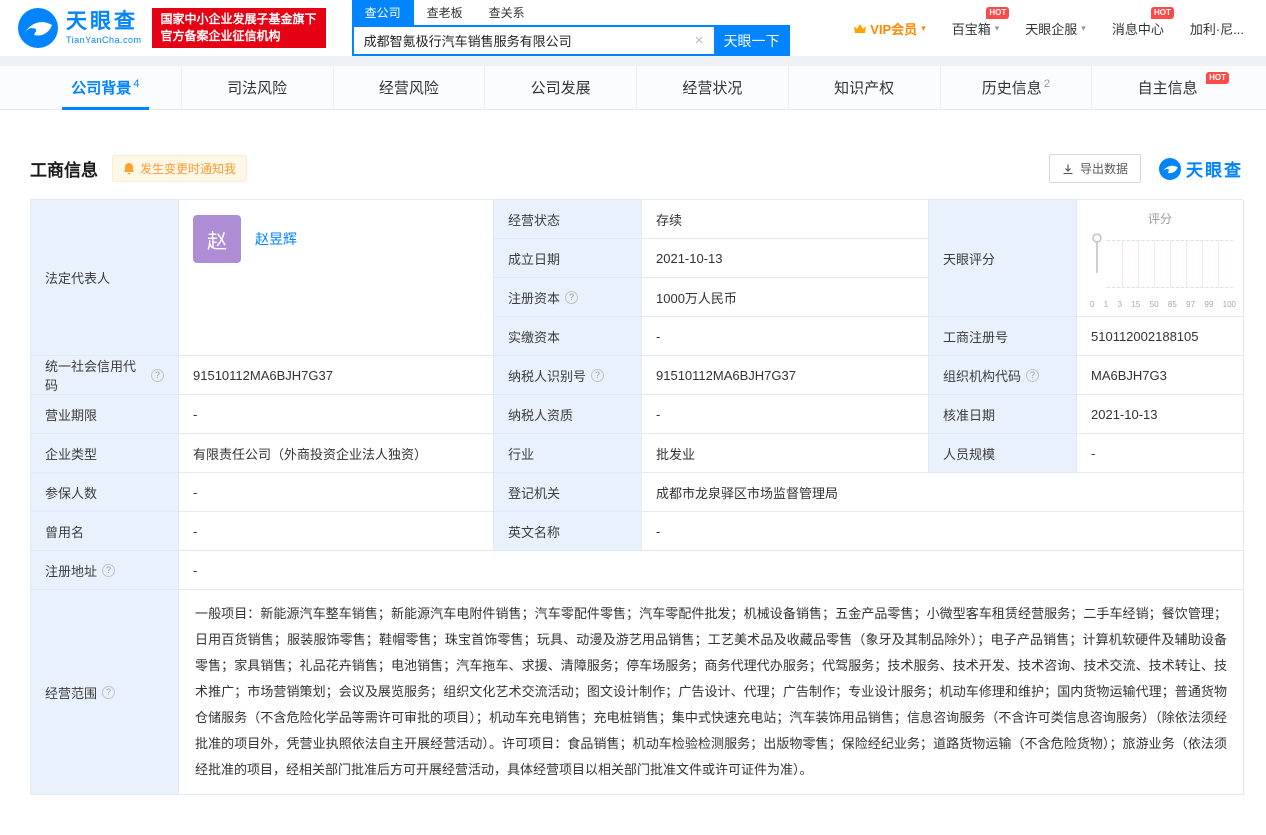 The image size is (1266, 835). Describe the element at coordinates (1068, 169) in the screenshot. I see `download-icon` at that location.